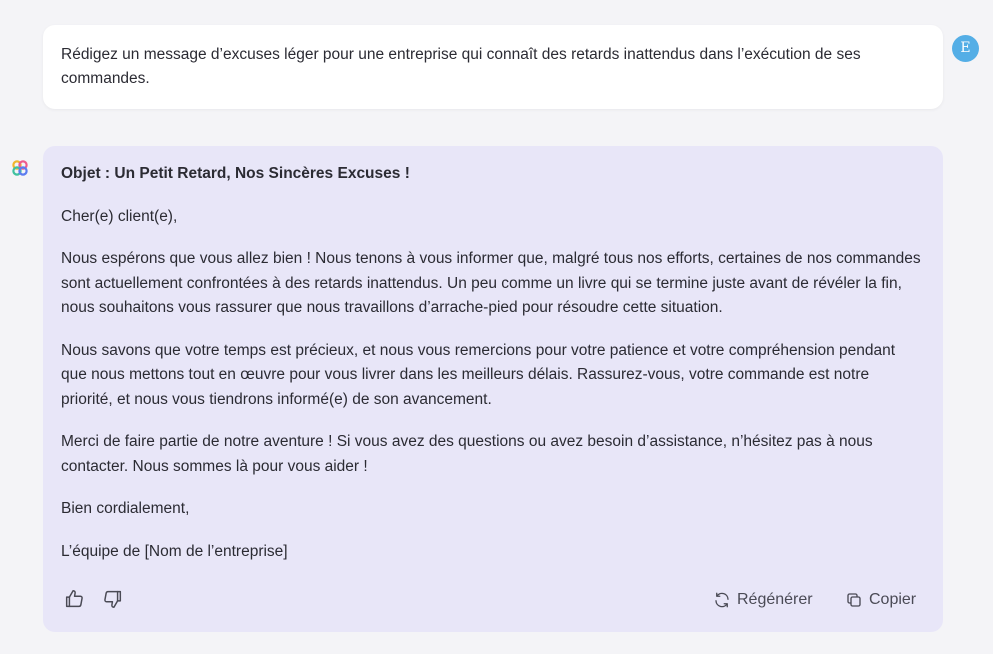 The height and width of the screenshot is (654, 993). I want to click on regenerate-icon, so click(722, 600).